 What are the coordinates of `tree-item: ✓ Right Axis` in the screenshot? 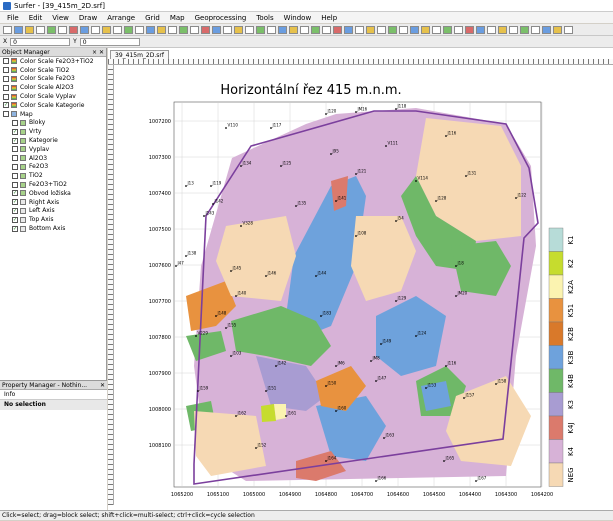 It's located at (53, 202).